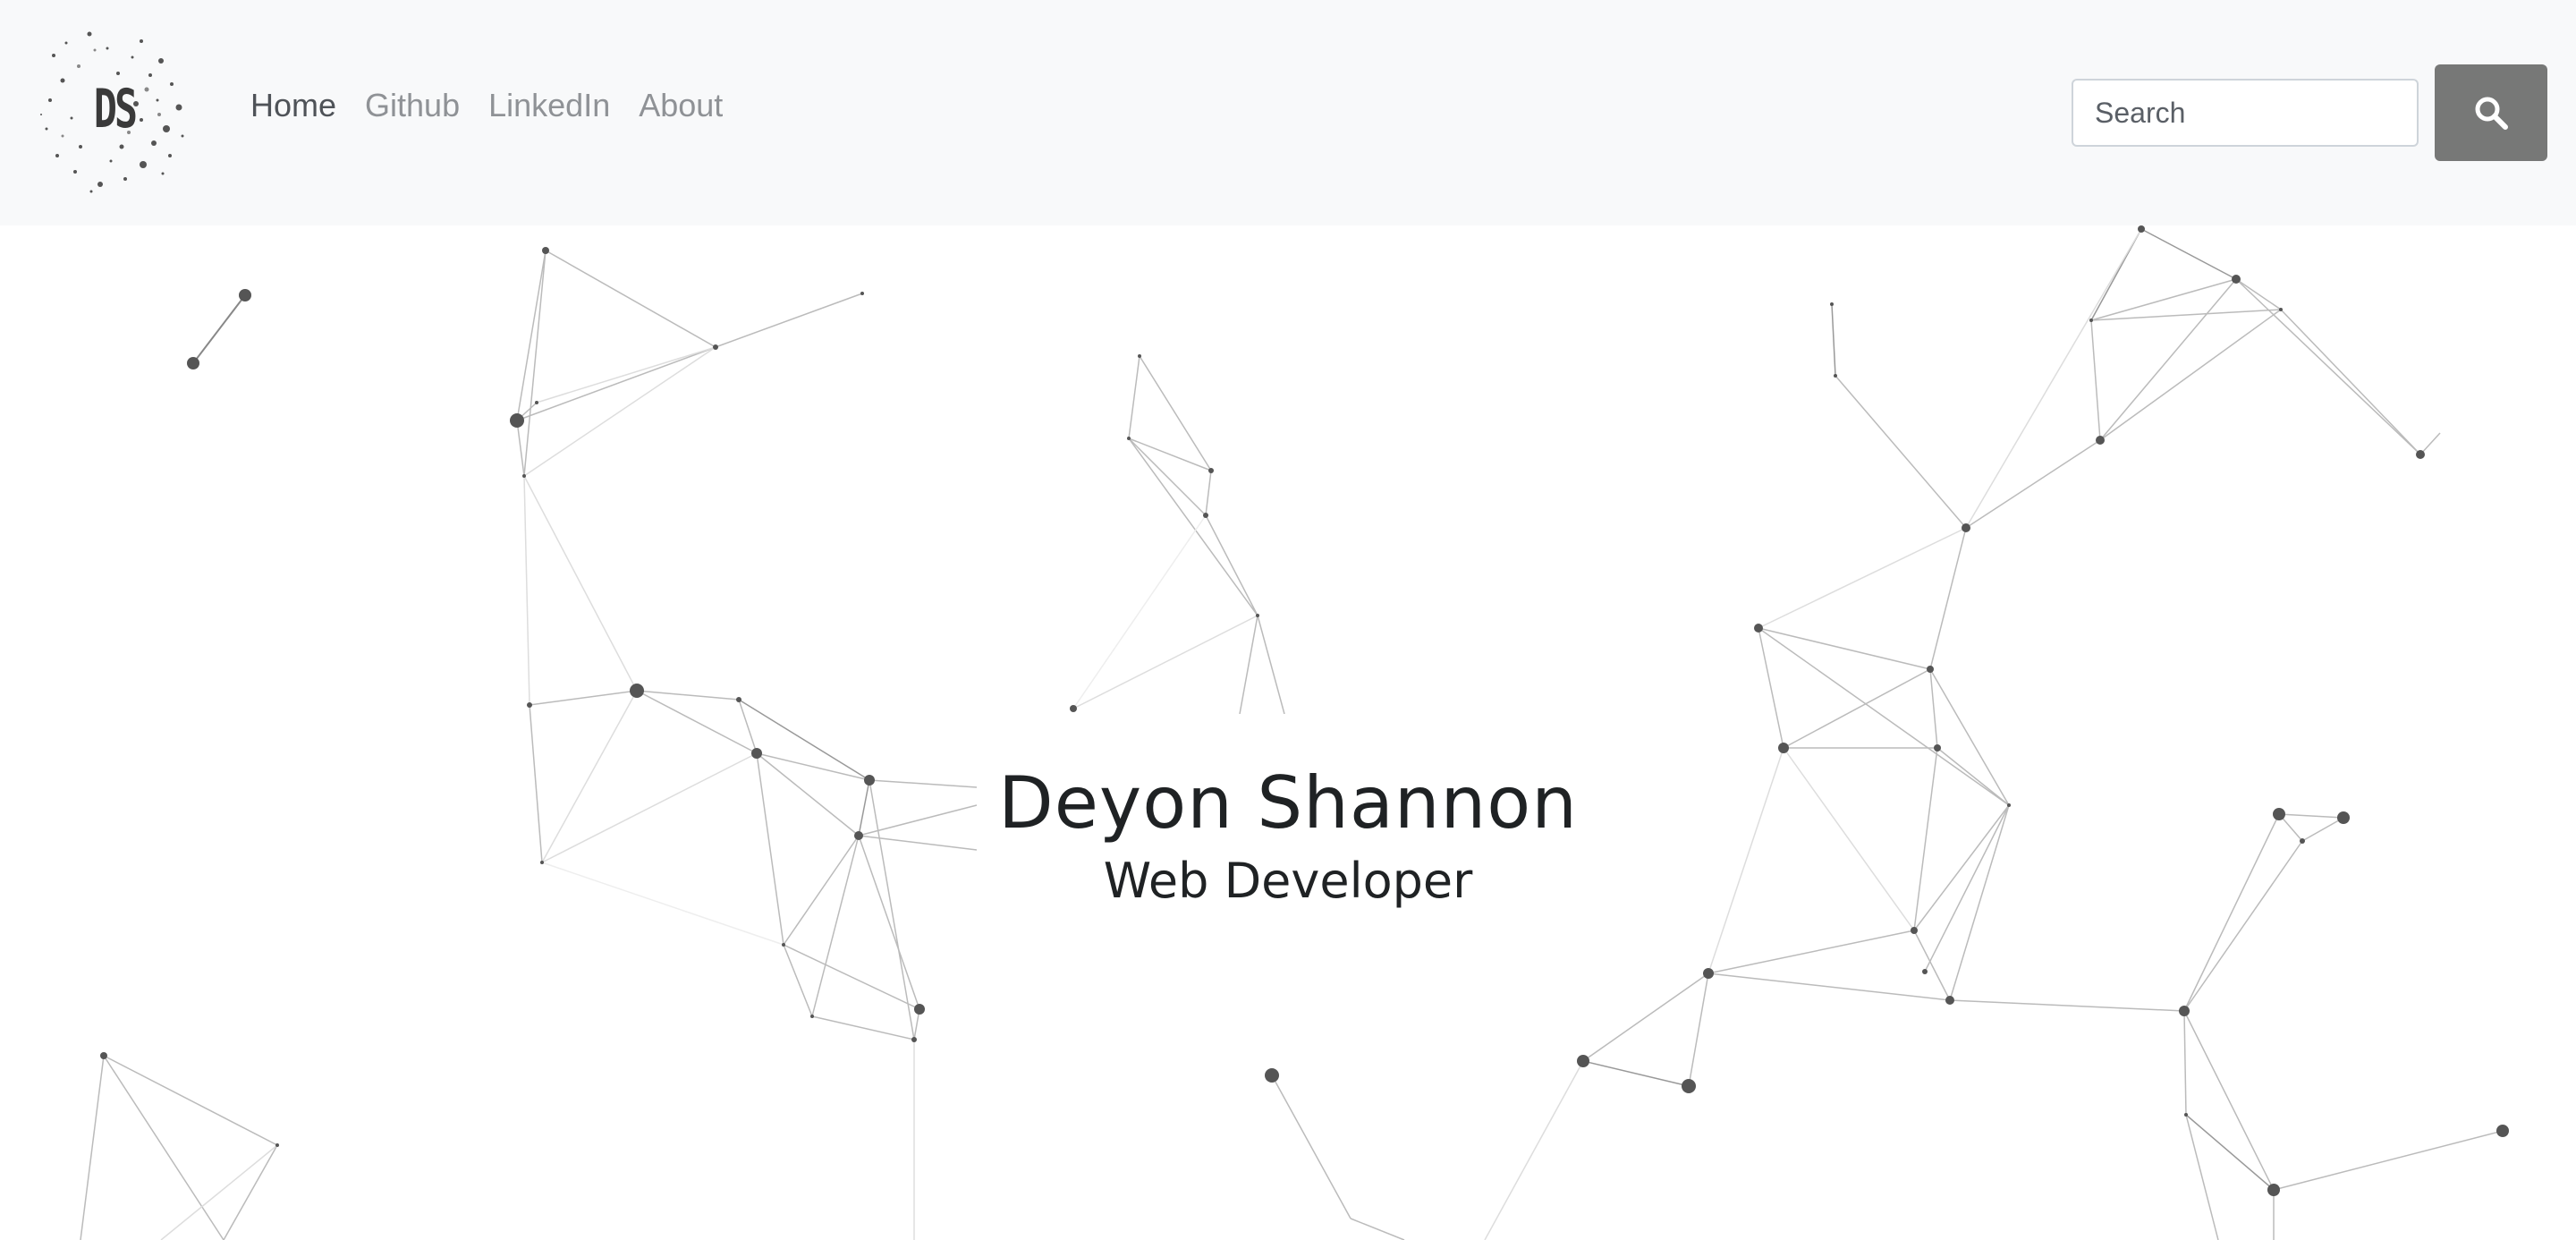 The width and height of the screenshot is (2576, 1240). What do you see at coordinates (293, 105) in the screenshot?
I see `nav-link-home: Home` at bounding box center [293, 105].